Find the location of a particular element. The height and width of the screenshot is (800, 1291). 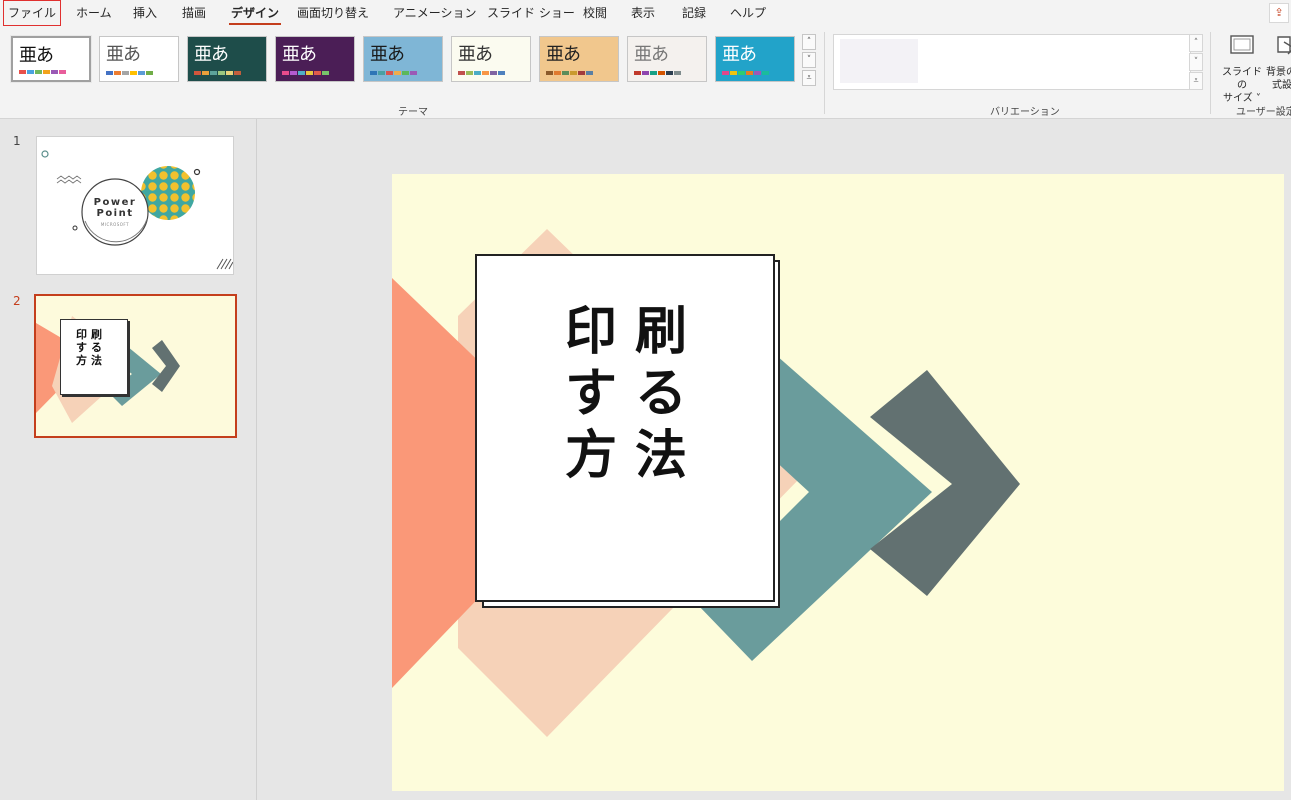

slide-thumbnail-2: 印 刷 す る 方 法 is located at coordinates (135, 366).